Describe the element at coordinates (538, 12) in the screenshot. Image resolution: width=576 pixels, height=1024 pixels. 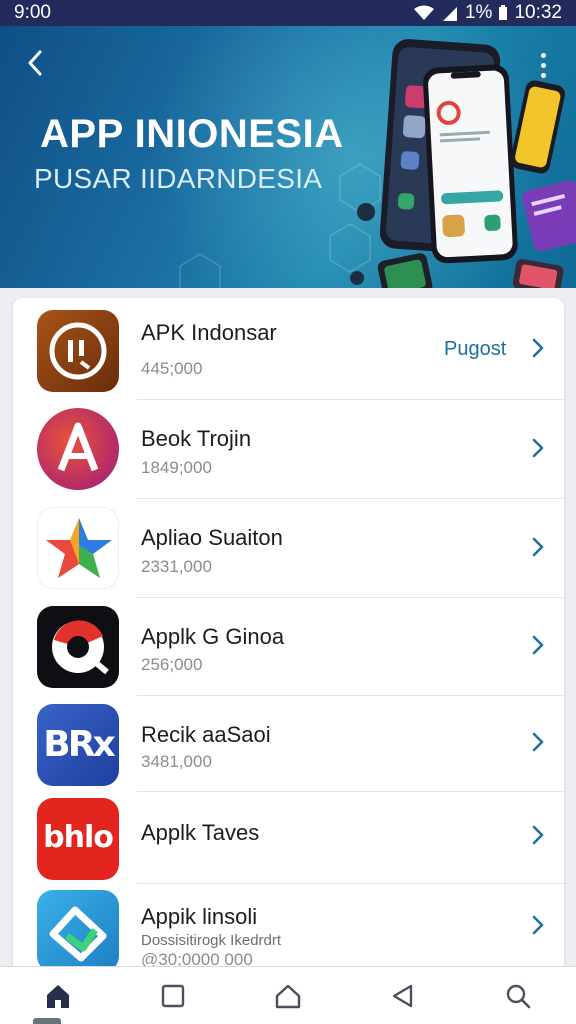
I see `status-clock: 10:32` at that location.